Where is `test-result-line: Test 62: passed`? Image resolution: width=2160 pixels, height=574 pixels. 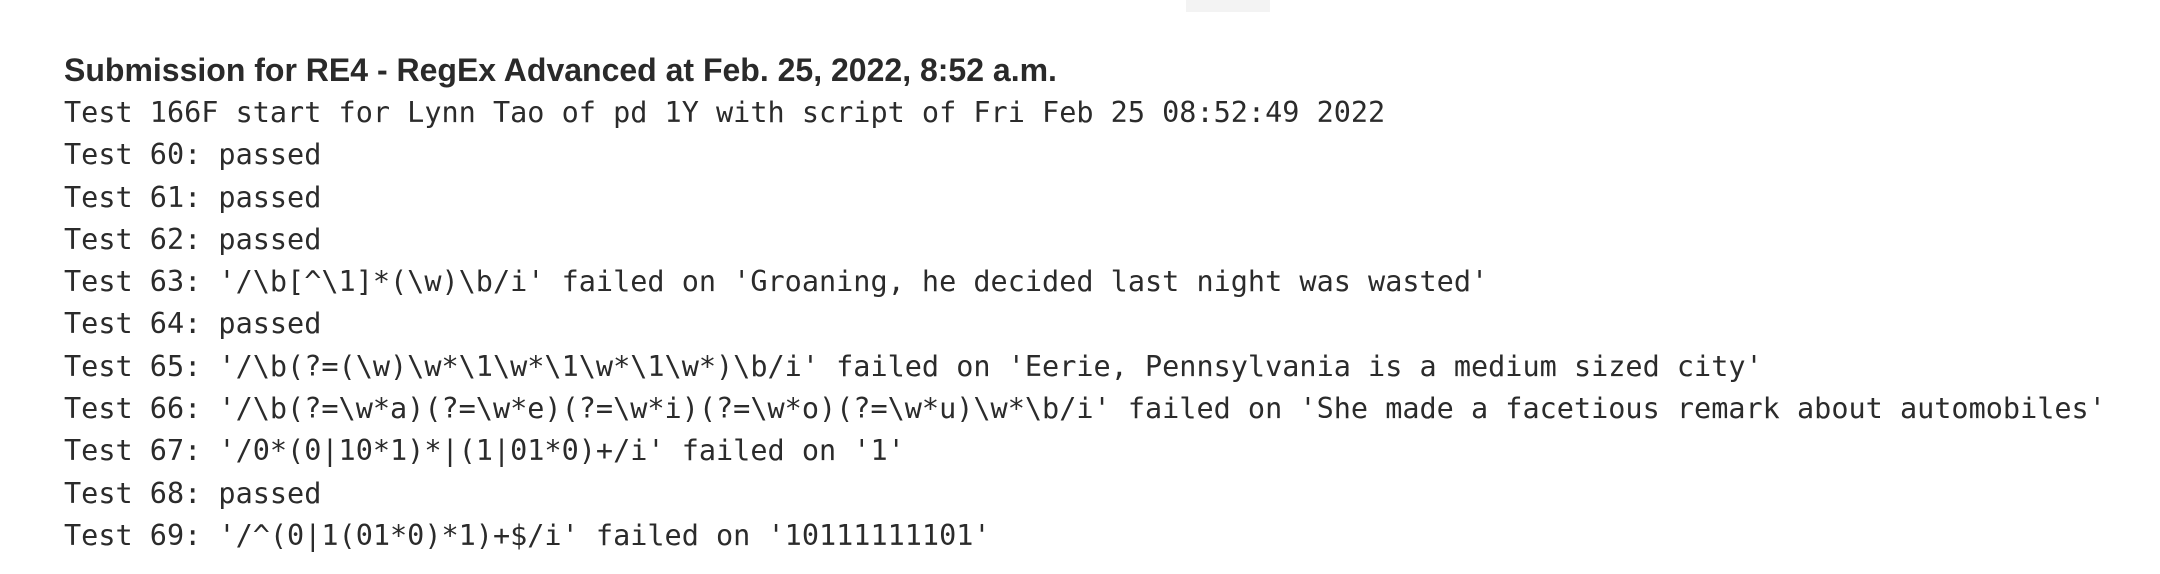 test-result-line: Test 62: passed is located at coordinates (193, 239).